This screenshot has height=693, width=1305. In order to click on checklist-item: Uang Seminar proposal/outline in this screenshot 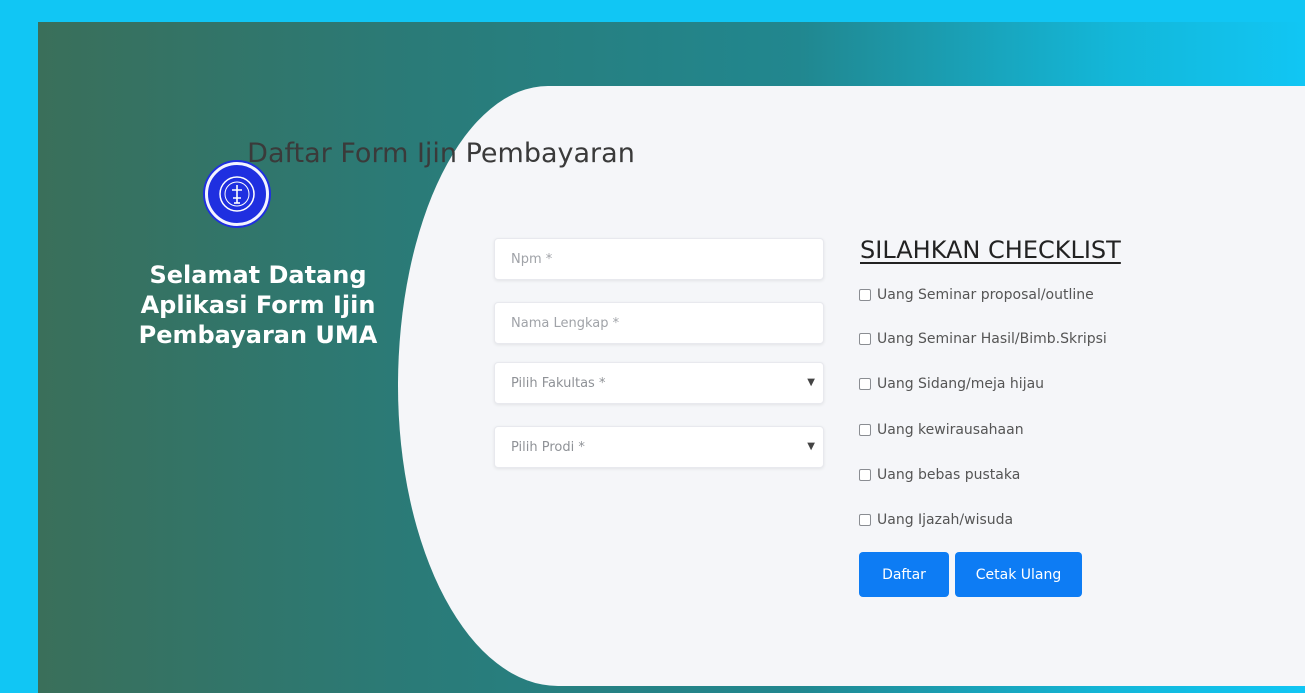, I will do `click(976, 295)`.